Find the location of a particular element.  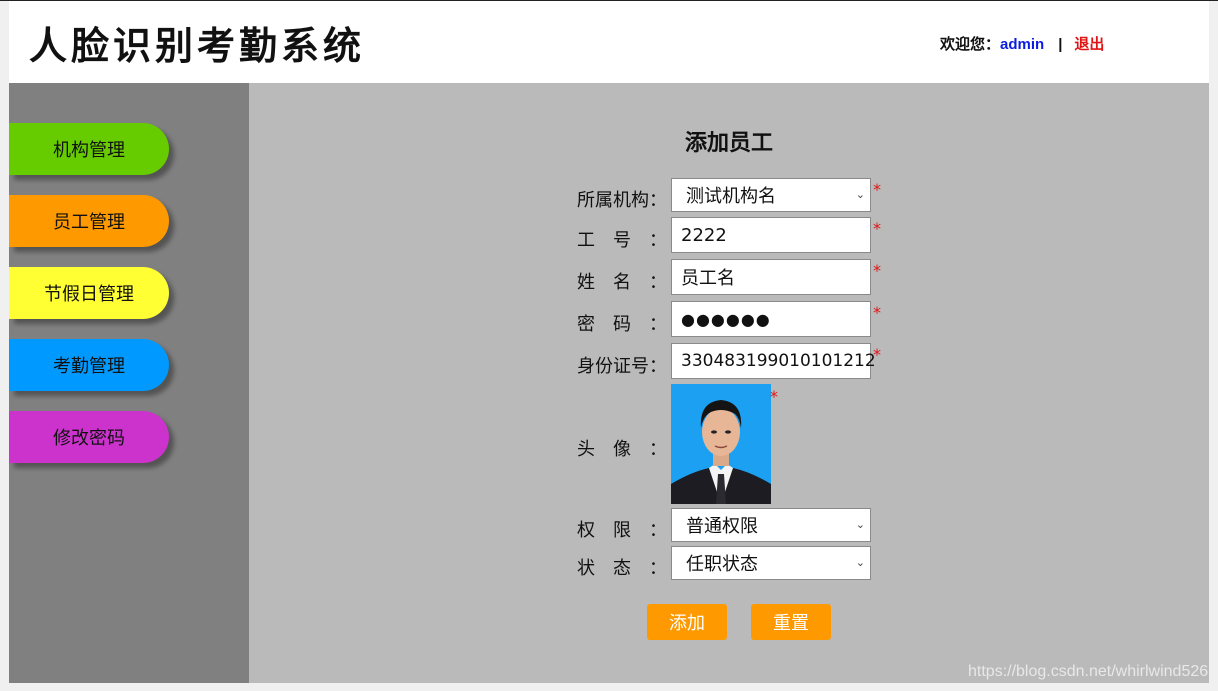

sidebar-item-employee: 员工管理 is located at coordinates (89, 221).